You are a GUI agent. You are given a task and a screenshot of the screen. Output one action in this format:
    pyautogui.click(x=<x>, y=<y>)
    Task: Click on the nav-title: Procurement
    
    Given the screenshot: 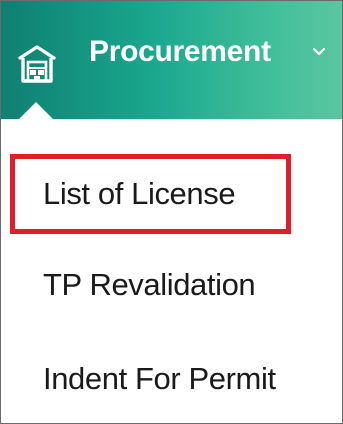 What is the action you would take?
    pyautogui.click(x=180, y=51)
    